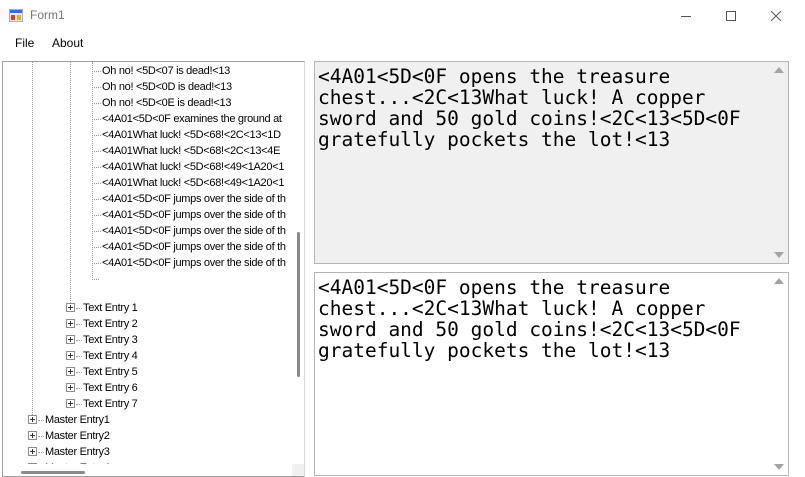 Image resolution: width=805 pixels, height=477 pixels. I want to click on tree-master-entry: Master Entry2, so click(77, 436).